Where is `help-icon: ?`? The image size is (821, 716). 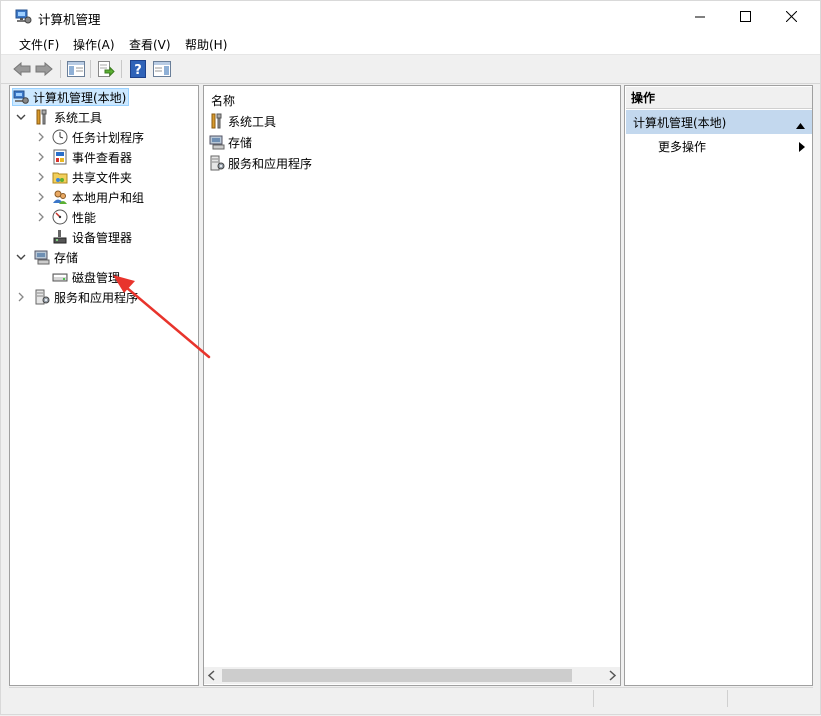
help-icon: ? is located at coordinates (138, 69).